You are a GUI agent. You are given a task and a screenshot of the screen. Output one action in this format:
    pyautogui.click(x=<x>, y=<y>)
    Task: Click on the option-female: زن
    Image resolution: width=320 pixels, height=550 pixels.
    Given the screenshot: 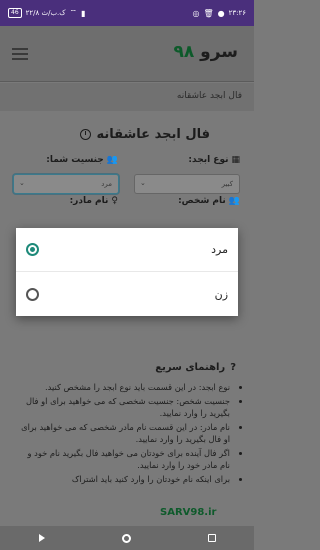 What is the action you would take?
    pyautogui.click(x=127, y=294)
    